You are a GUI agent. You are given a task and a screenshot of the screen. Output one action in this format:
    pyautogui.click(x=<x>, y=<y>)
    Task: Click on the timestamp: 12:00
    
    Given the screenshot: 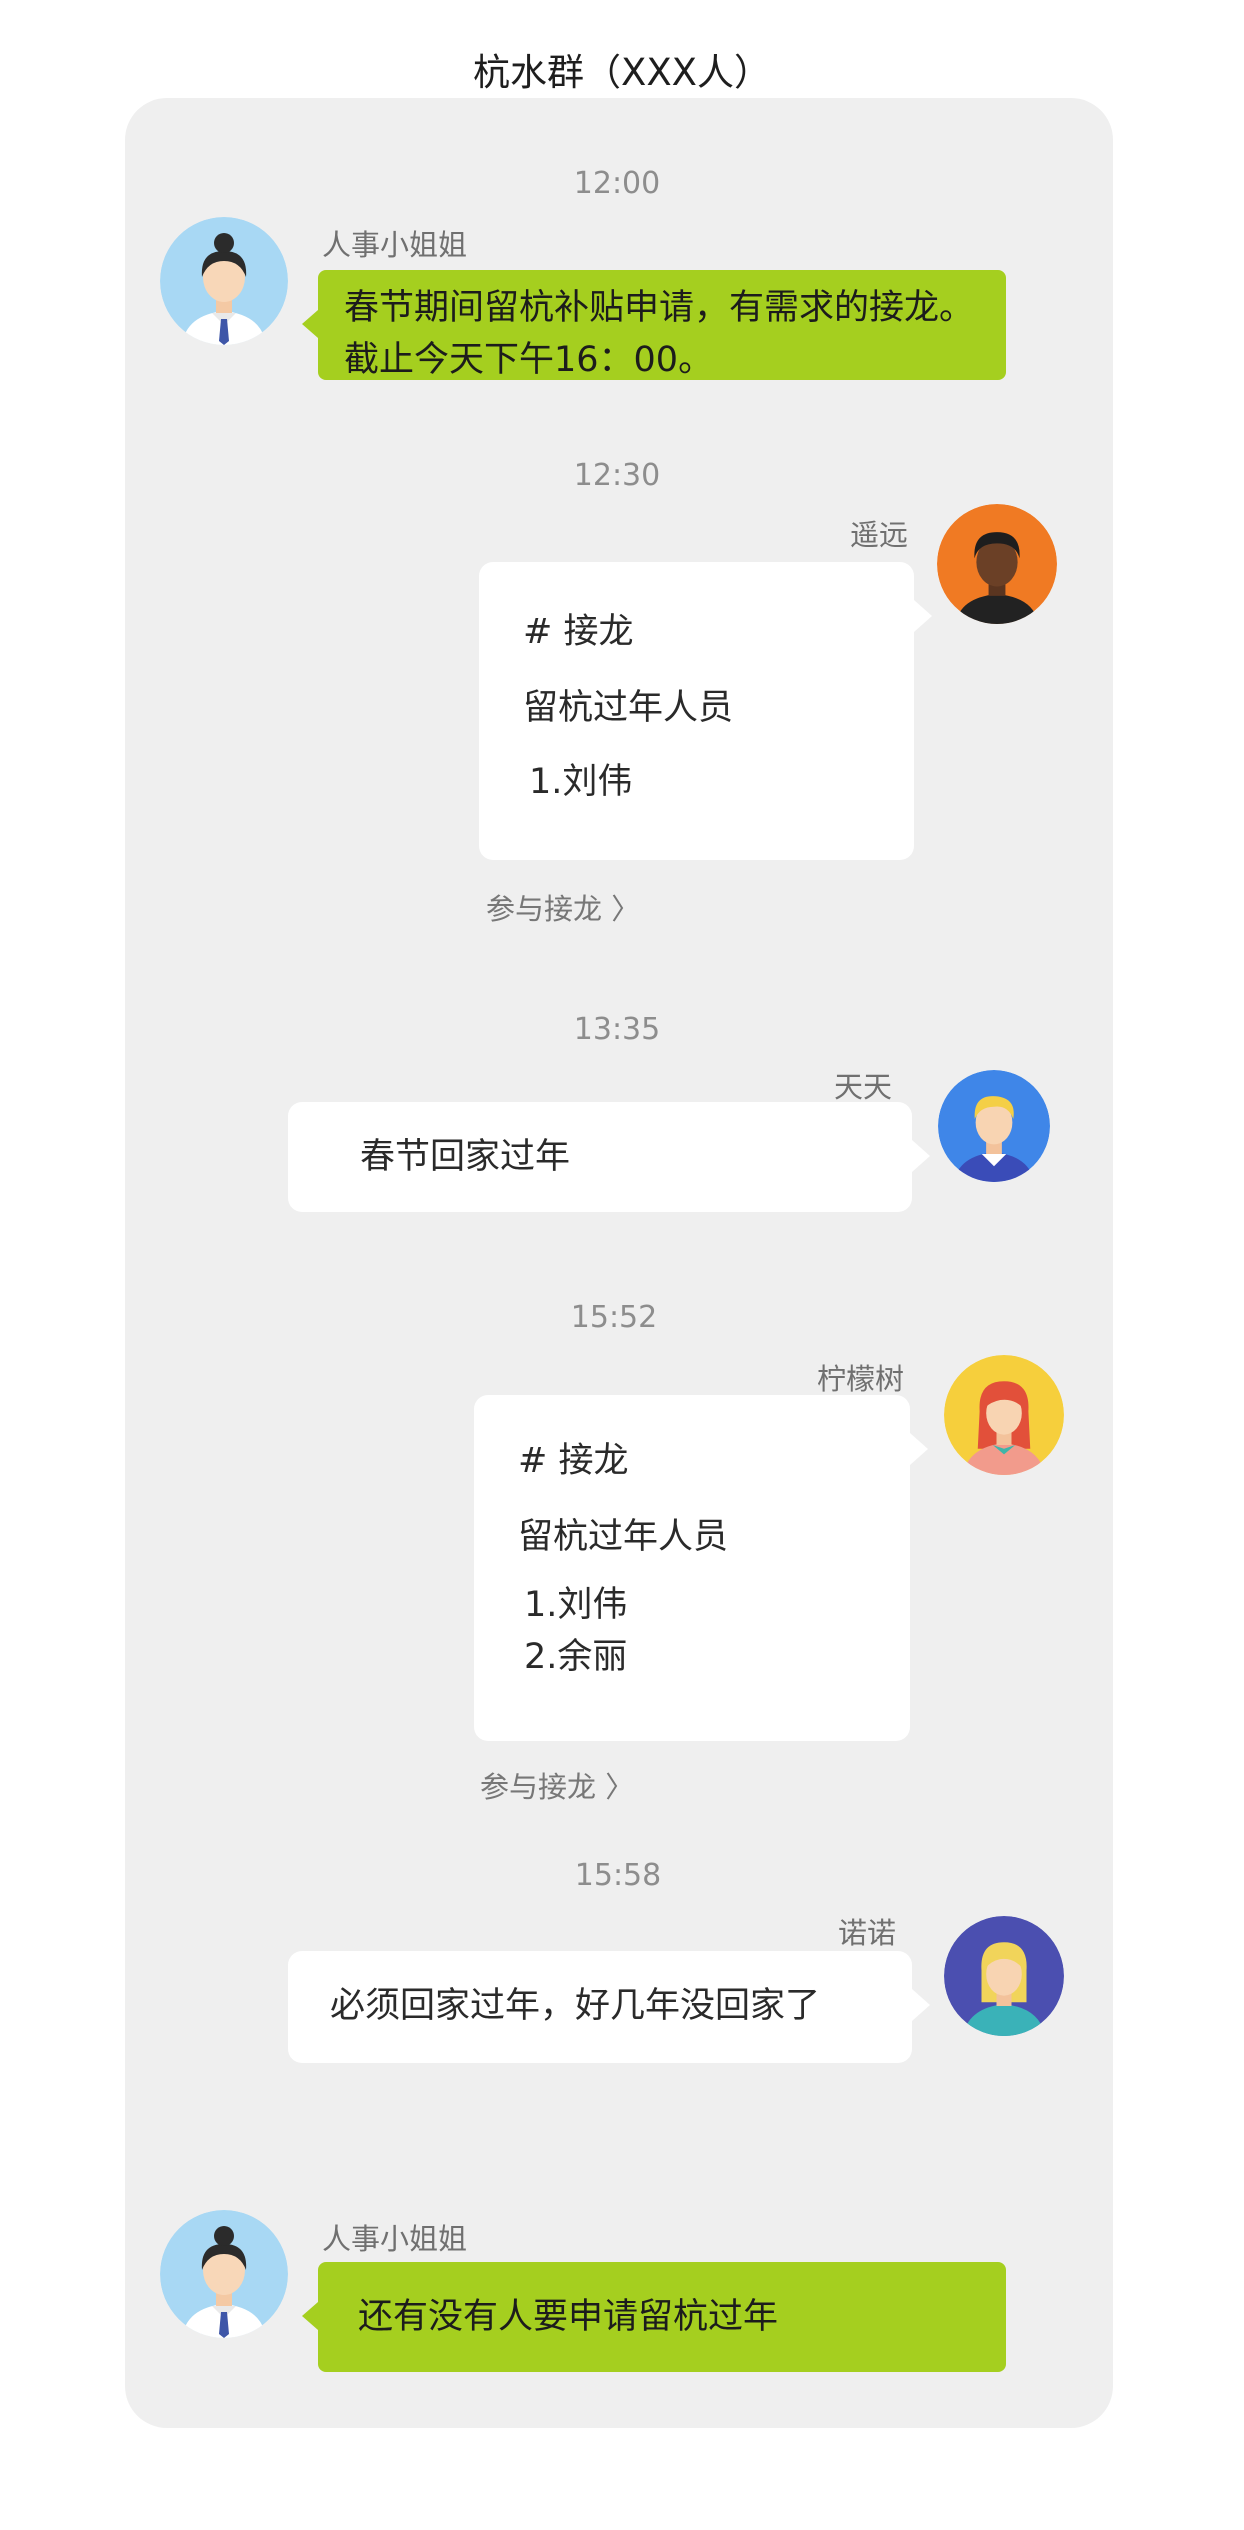 What is the action you would take?
    pyautogui.click(x=617, y=183)
    